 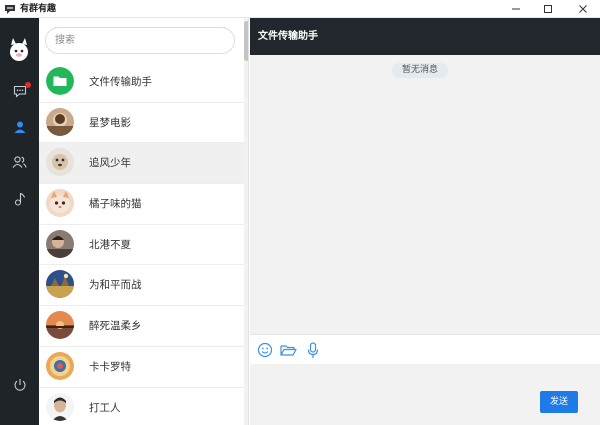 I want to click on contact-item-file-transfer: 文件传输助手, so click(x=141, y=82).